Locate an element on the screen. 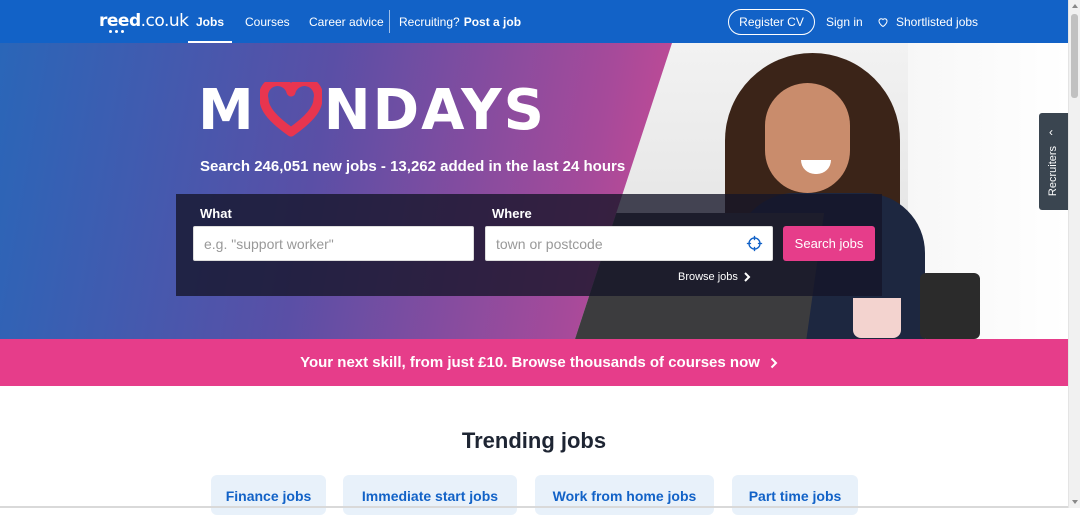 This screenshot has height=515, width=1080. nav-courses: Courses is located at coordinates (267, 21).